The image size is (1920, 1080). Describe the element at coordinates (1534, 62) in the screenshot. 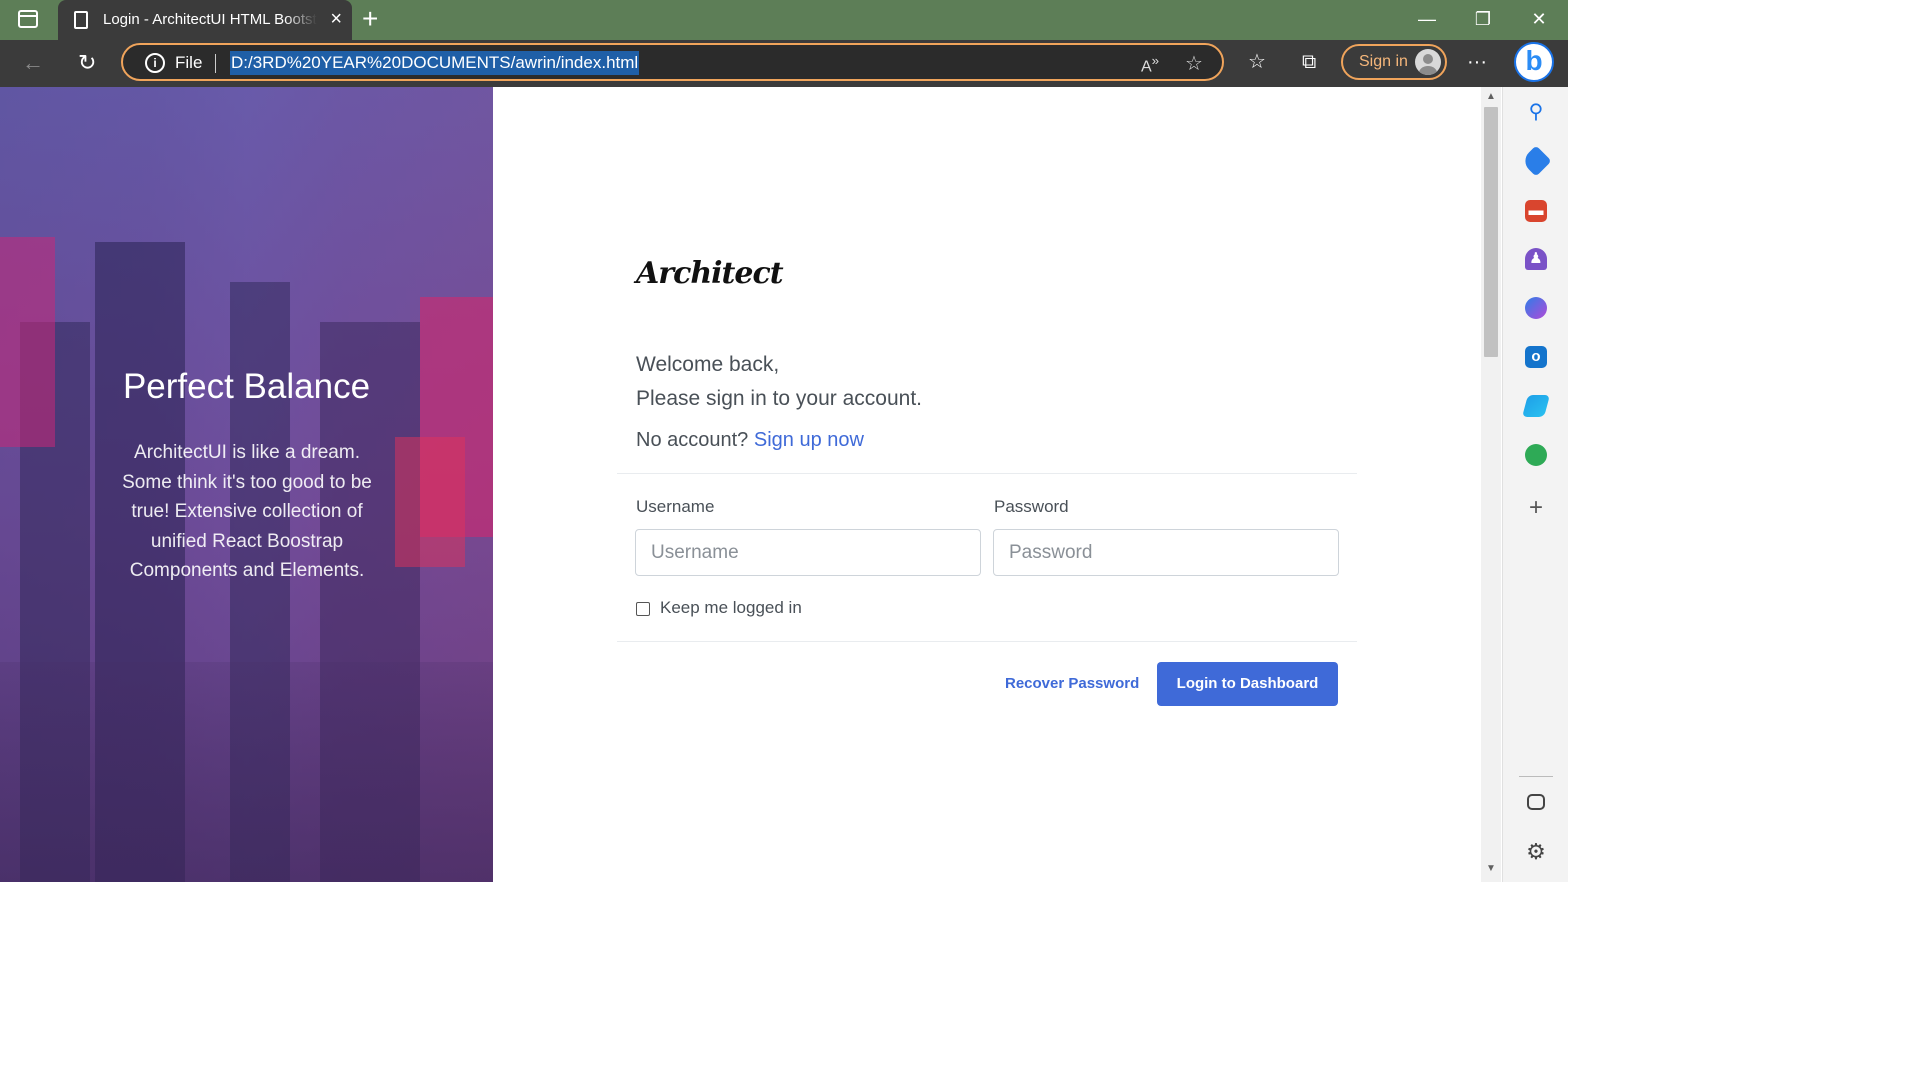

I see `bing-copilot-icon: b` at that location.